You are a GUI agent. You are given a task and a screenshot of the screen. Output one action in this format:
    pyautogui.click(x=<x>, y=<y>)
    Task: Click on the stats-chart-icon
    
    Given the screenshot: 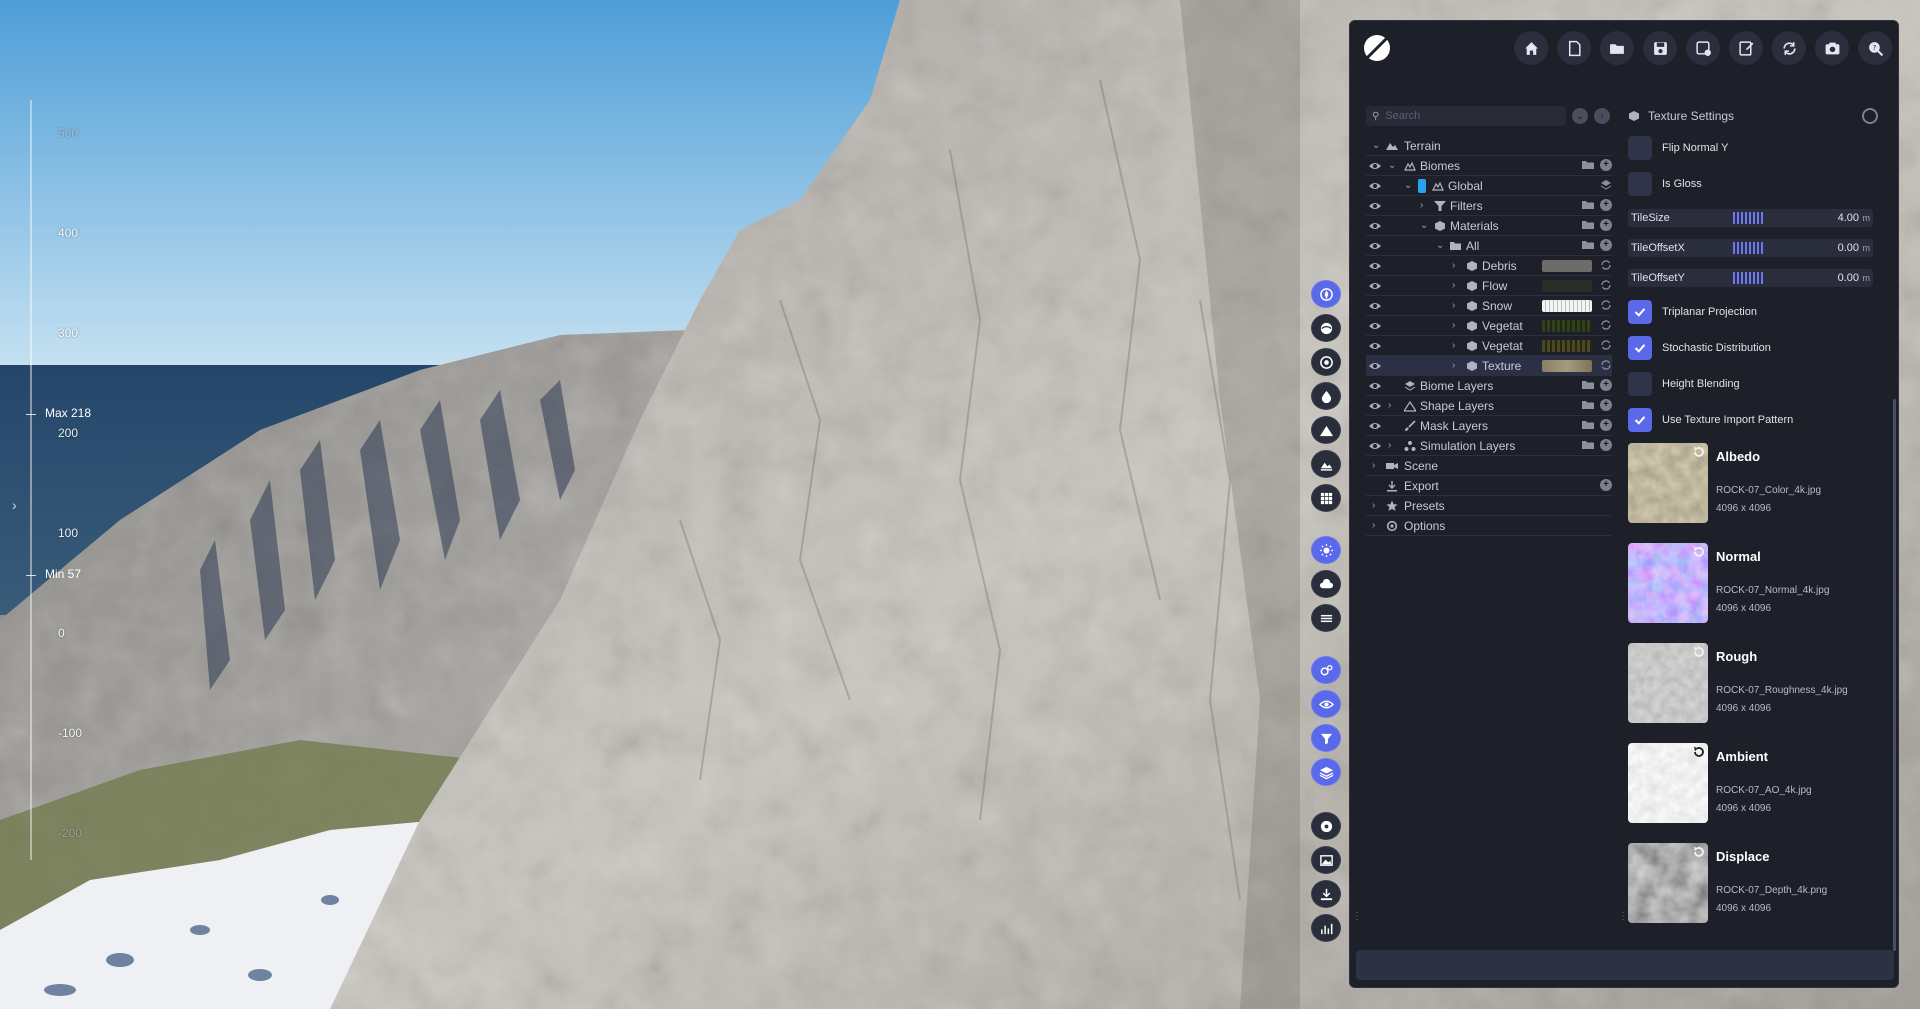 What is the action you would take?
    pyautogui.click(x=1326, y=928)
    